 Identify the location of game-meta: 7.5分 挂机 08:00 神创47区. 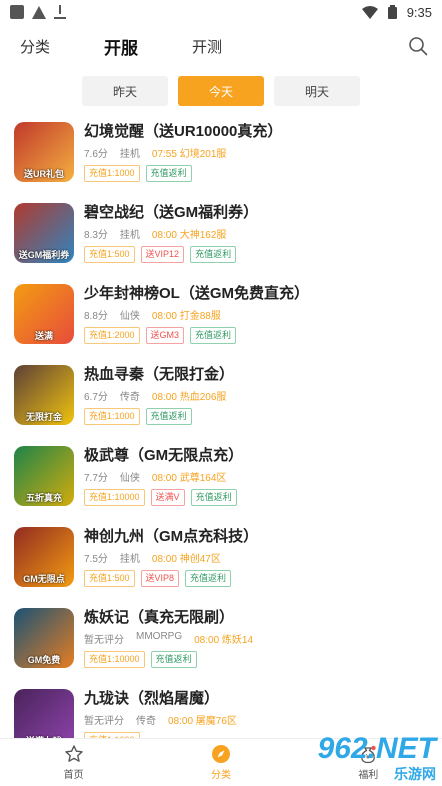
(256, 557).